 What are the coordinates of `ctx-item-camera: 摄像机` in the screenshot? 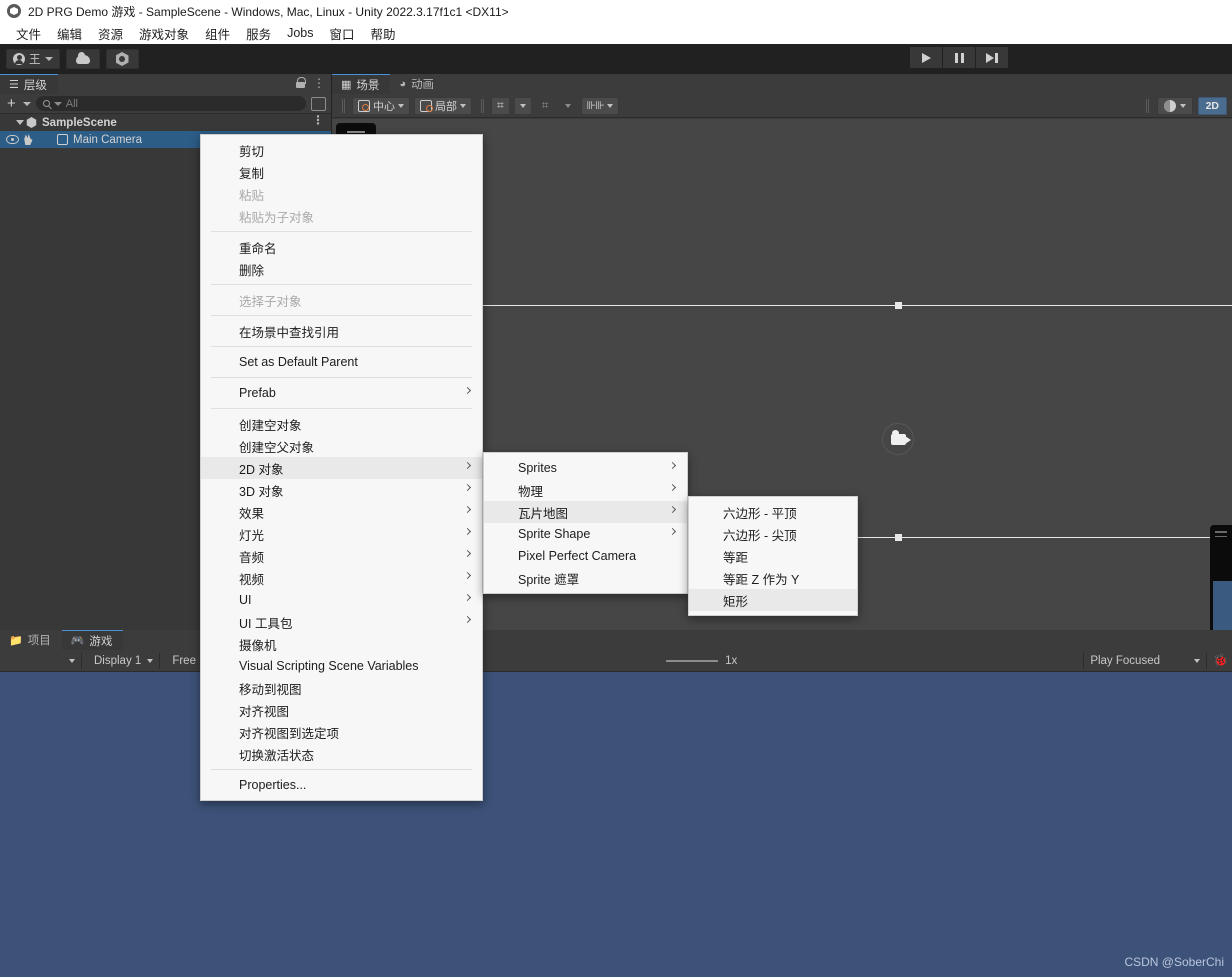 It's located at (341, 644).